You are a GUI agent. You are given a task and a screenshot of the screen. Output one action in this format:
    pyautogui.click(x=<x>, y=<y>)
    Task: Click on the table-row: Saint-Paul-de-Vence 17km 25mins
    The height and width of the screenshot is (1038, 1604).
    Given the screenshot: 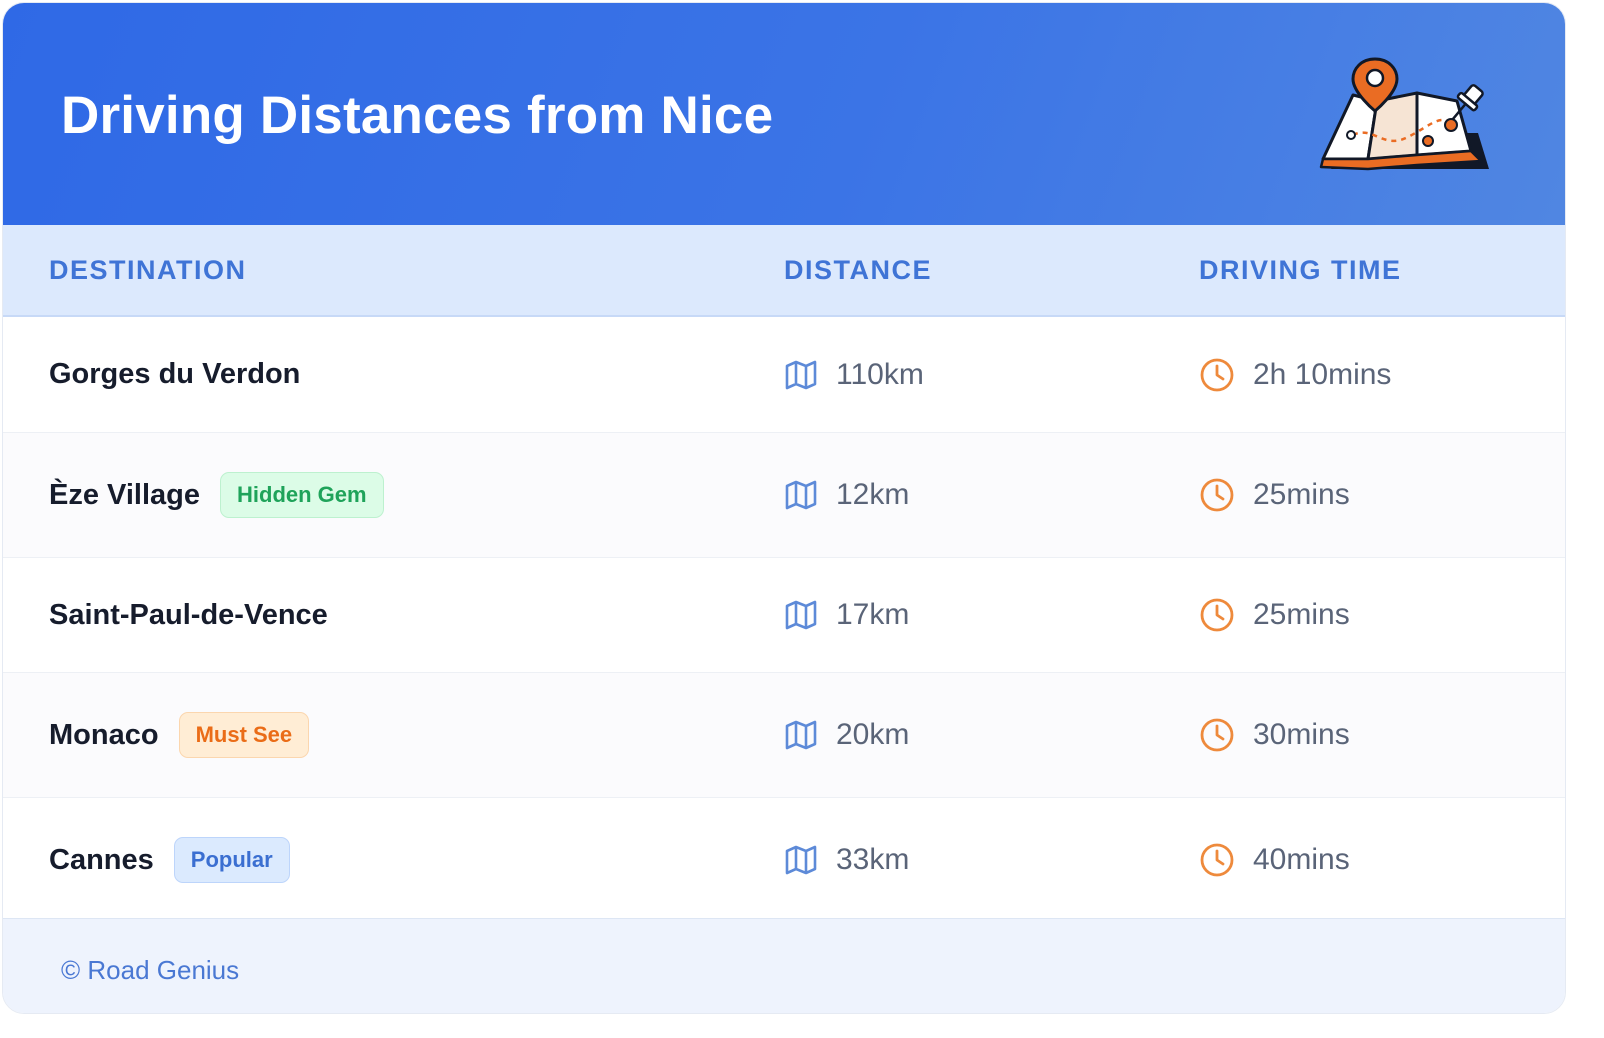 What is the action you would take?
    pyautogui.click(x=784, y=615)
    